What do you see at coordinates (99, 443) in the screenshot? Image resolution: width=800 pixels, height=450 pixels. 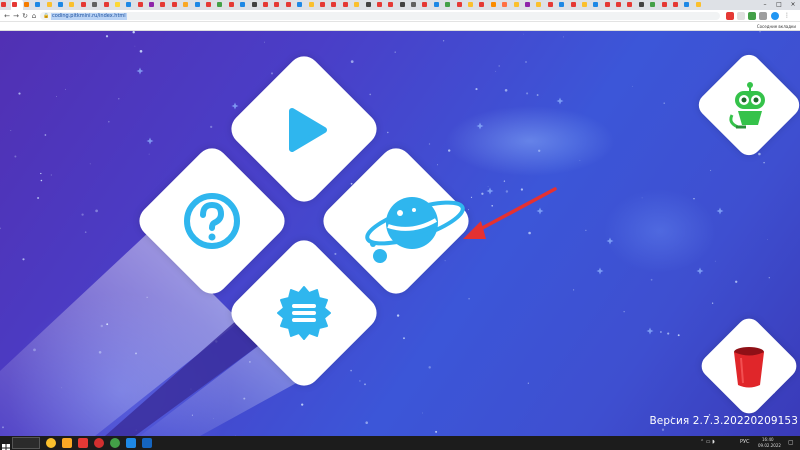 I see `taskbar-opera-icon` at bounding box center [99, 443].